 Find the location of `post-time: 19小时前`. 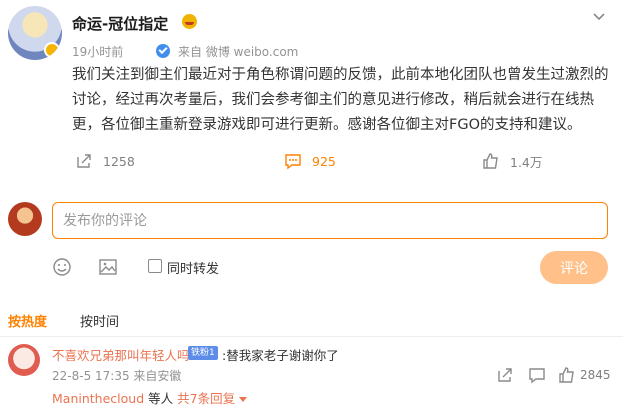

post-time: 19小时前 is located at coordinates (98, 52).